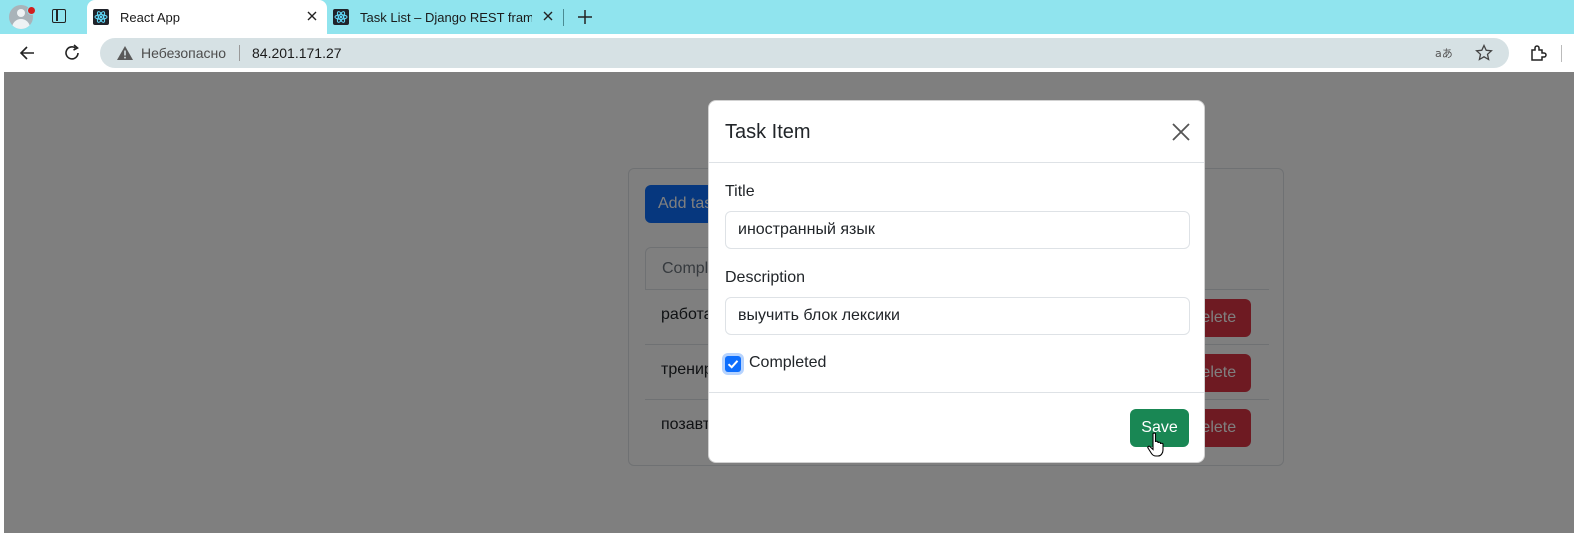  I want to click on tab-title: Task List – Django REST framework, so click(446, 17).